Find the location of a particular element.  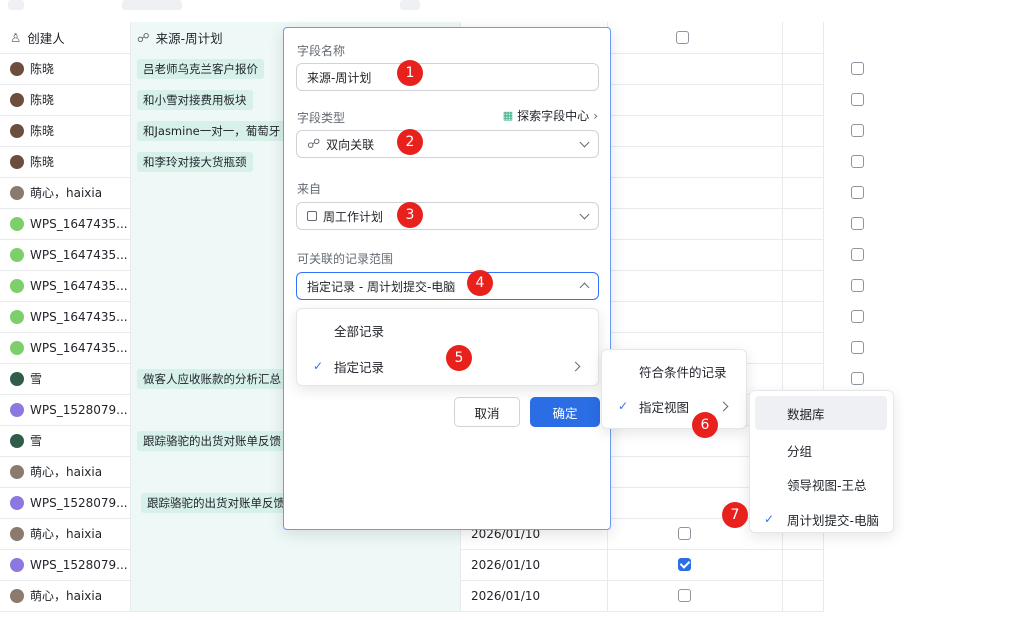

menu-item-label: 指定视图 is located at coordinates (664, 407).